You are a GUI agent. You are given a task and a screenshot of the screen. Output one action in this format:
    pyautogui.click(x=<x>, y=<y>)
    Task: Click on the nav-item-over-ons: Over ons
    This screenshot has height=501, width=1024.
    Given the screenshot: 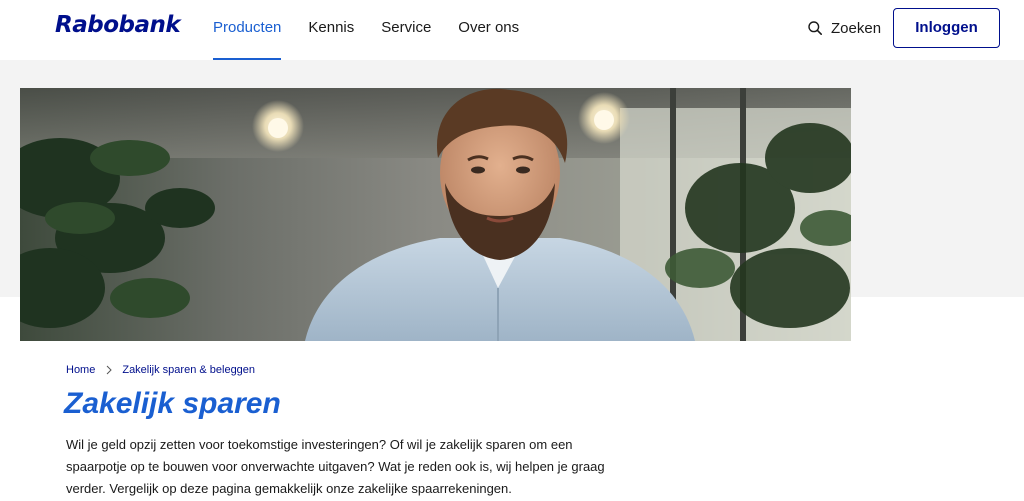 What is the action you would take?
    pyautogui.click(x=488, y=30)
    